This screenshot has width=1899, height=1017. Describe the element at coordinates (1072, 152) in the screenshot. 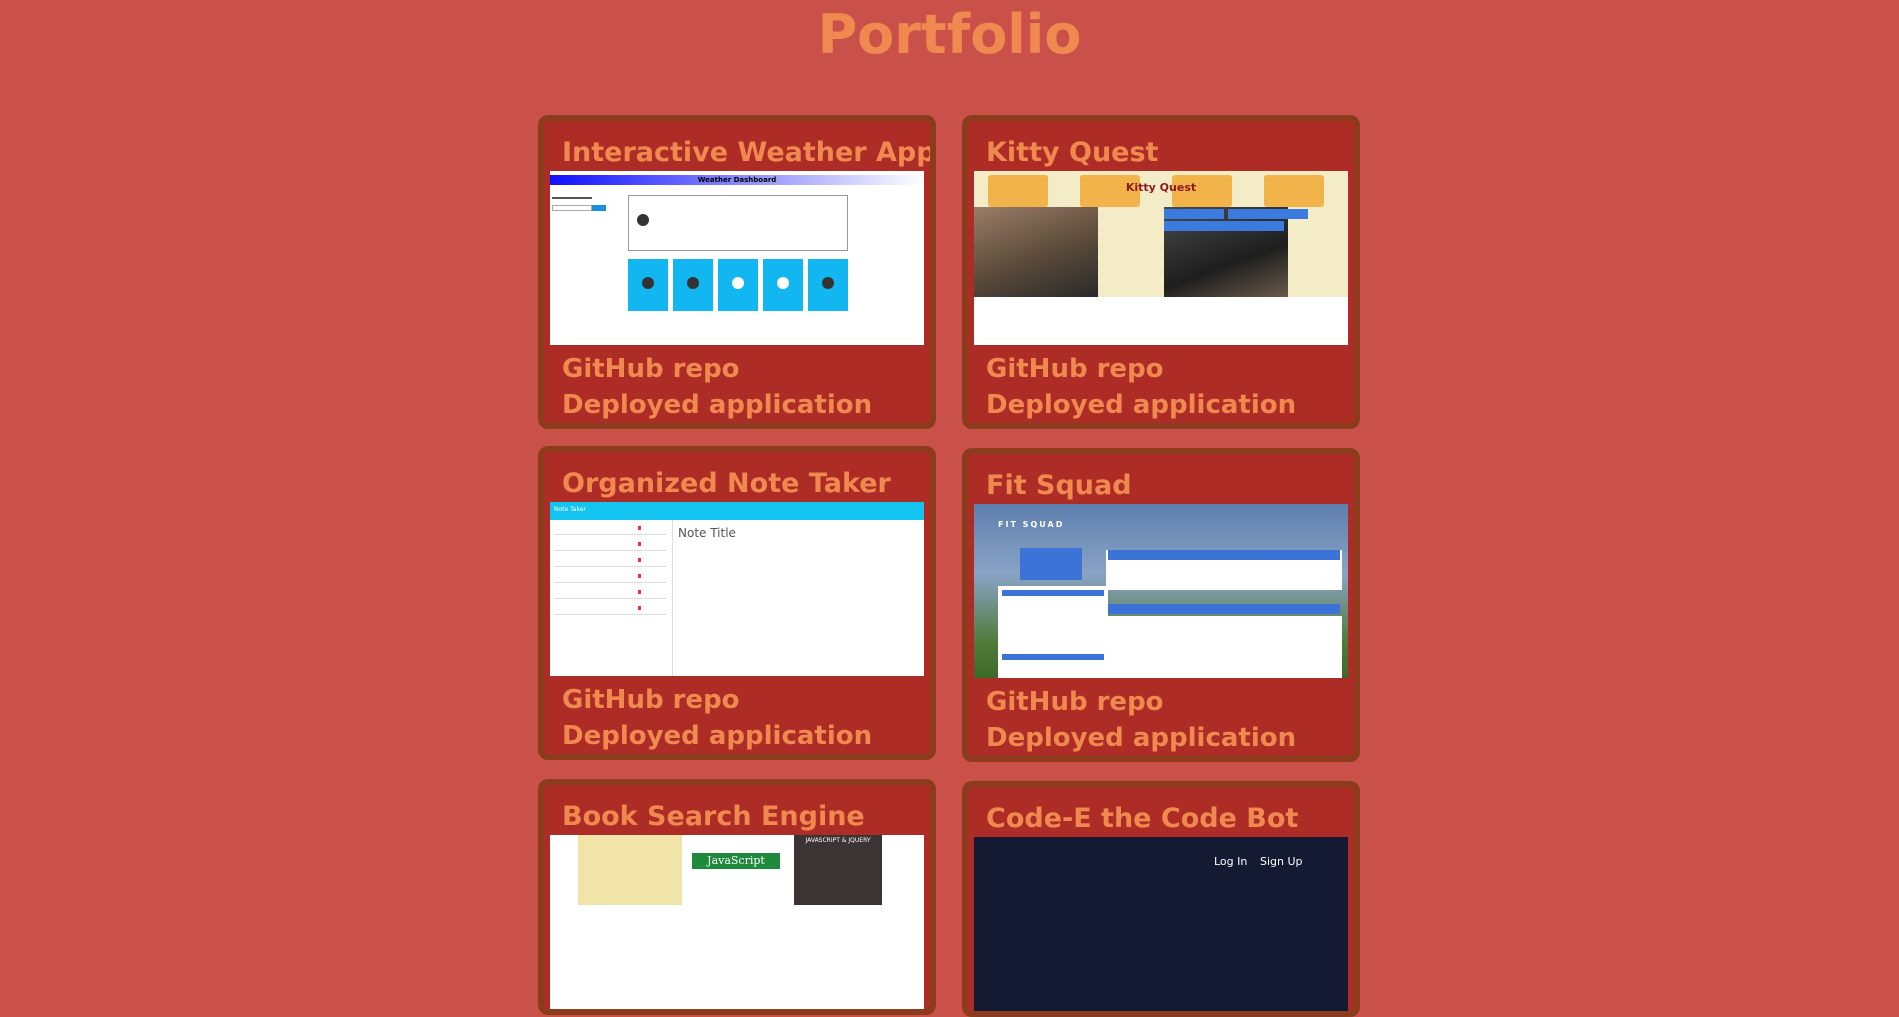

I see `project-title: Kitty Quest` at that location.